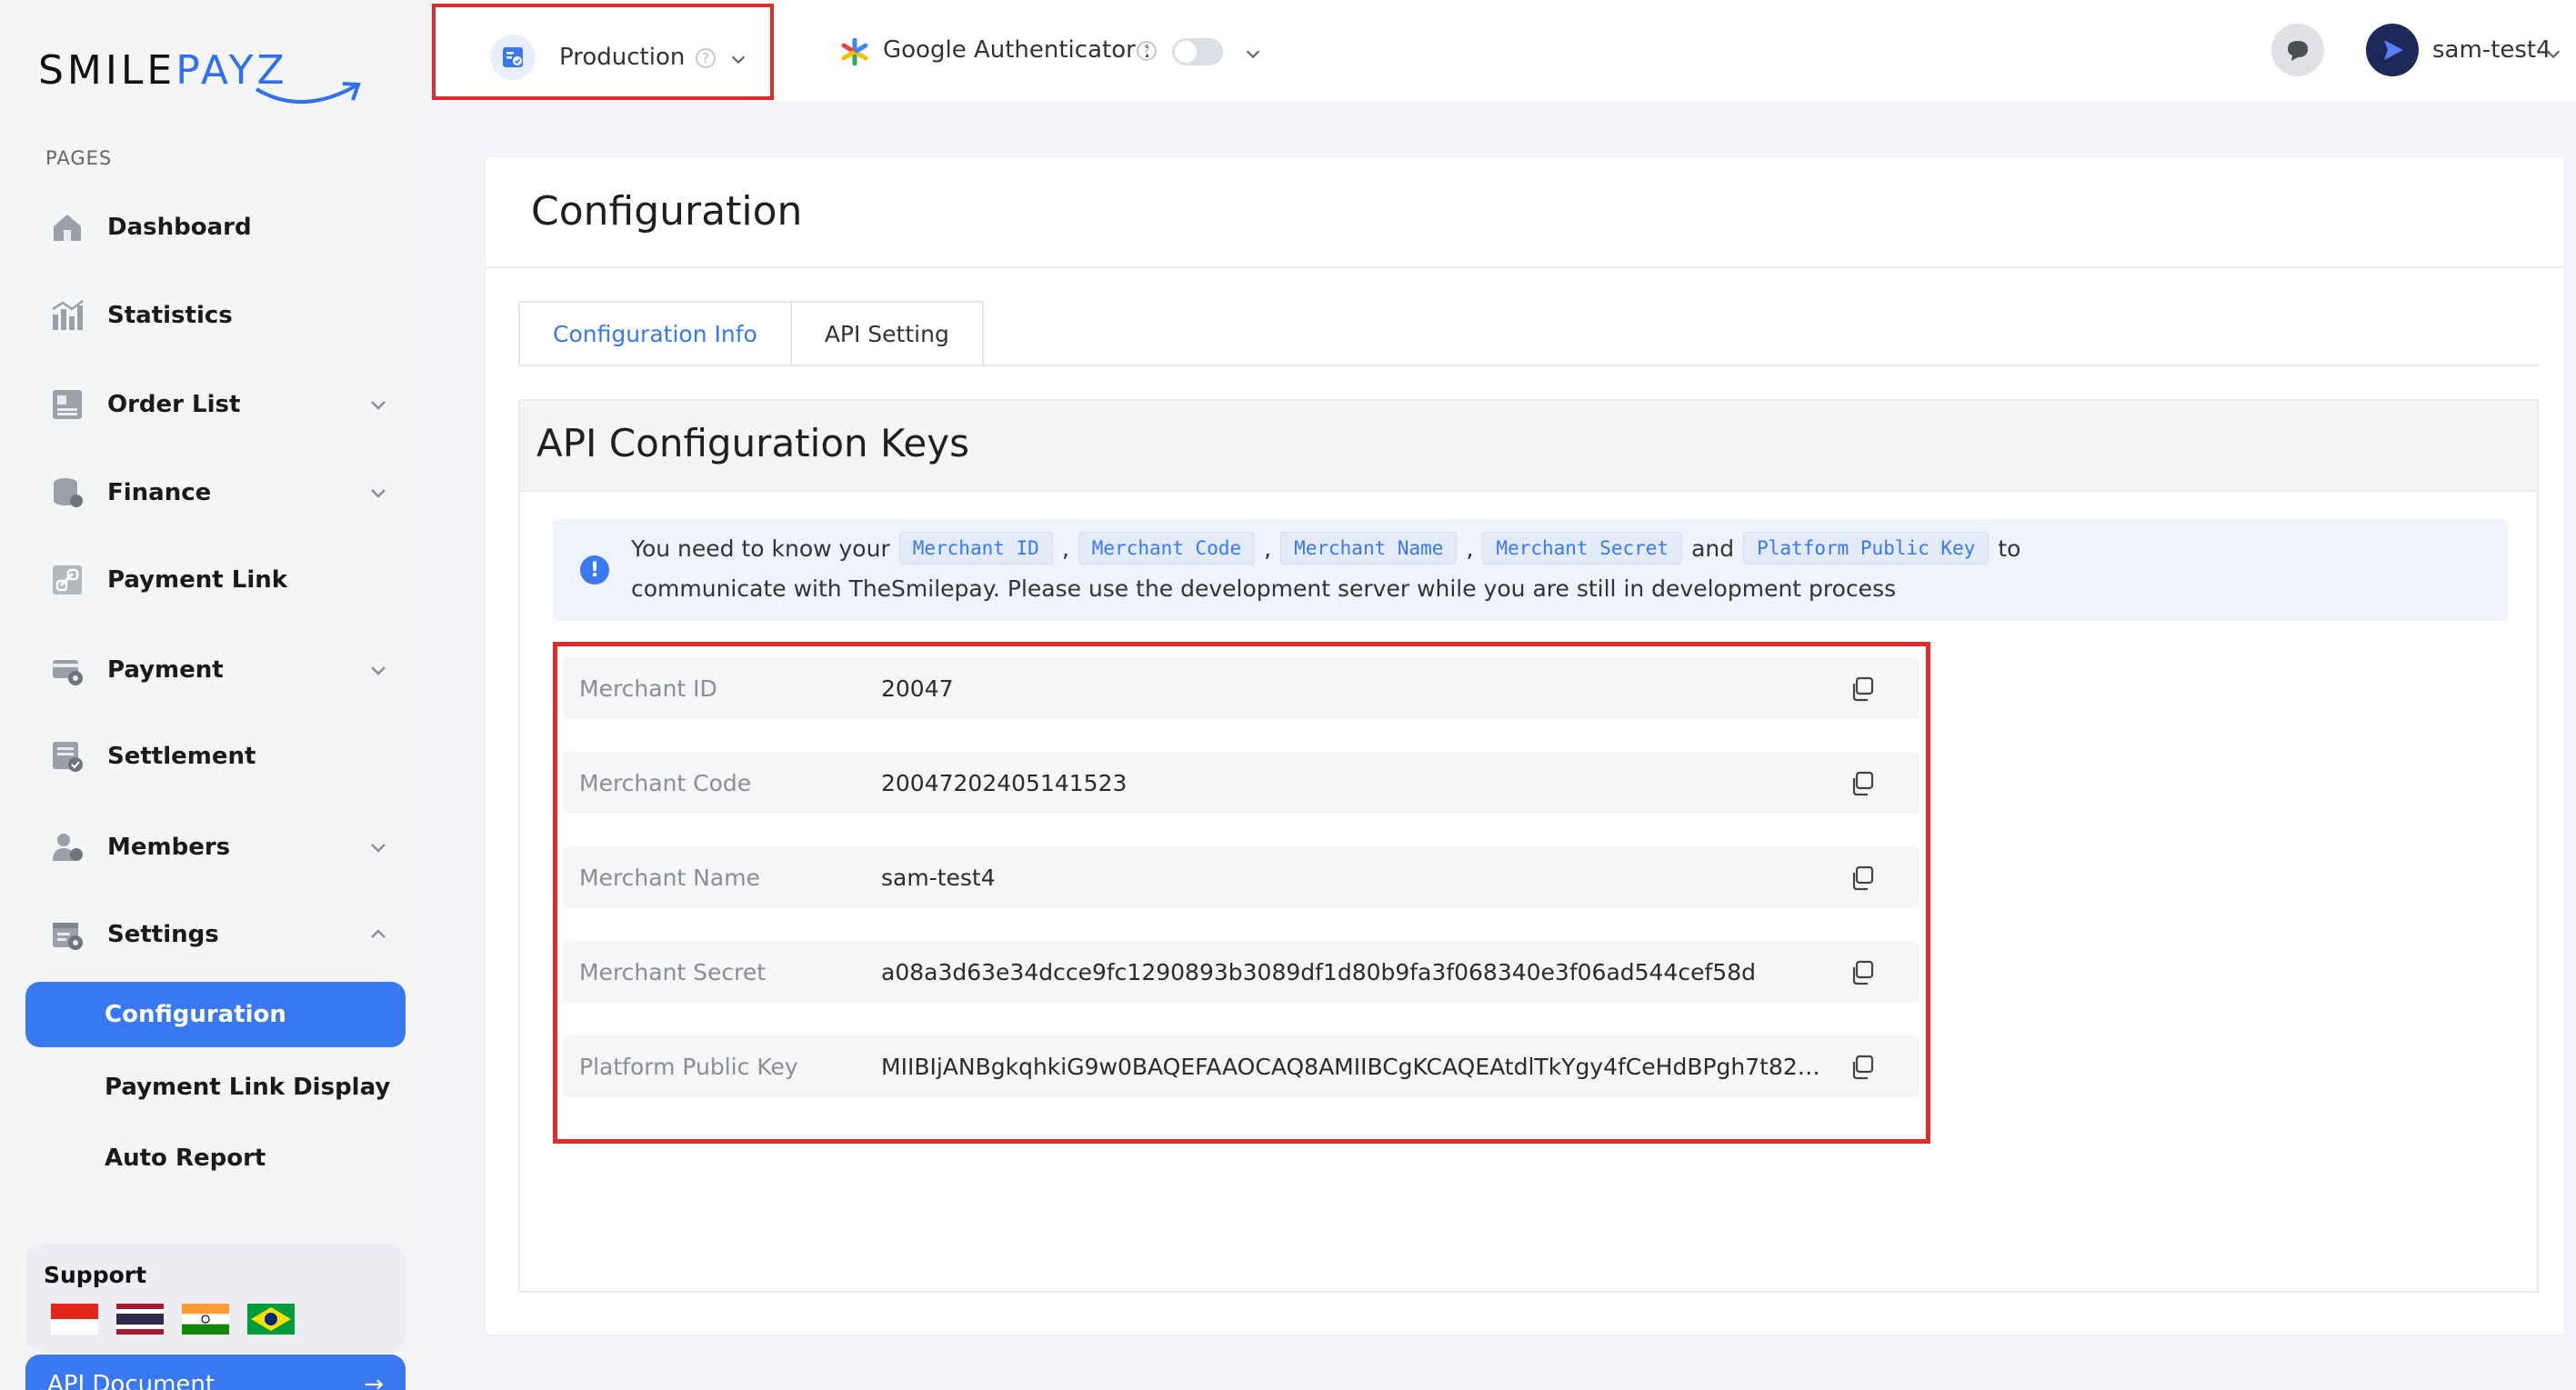 The image size is (2576, 1390). Describe the element at coordinates (271, 1319) in the screenshot. I see `brazil-flag-icon` at that location.